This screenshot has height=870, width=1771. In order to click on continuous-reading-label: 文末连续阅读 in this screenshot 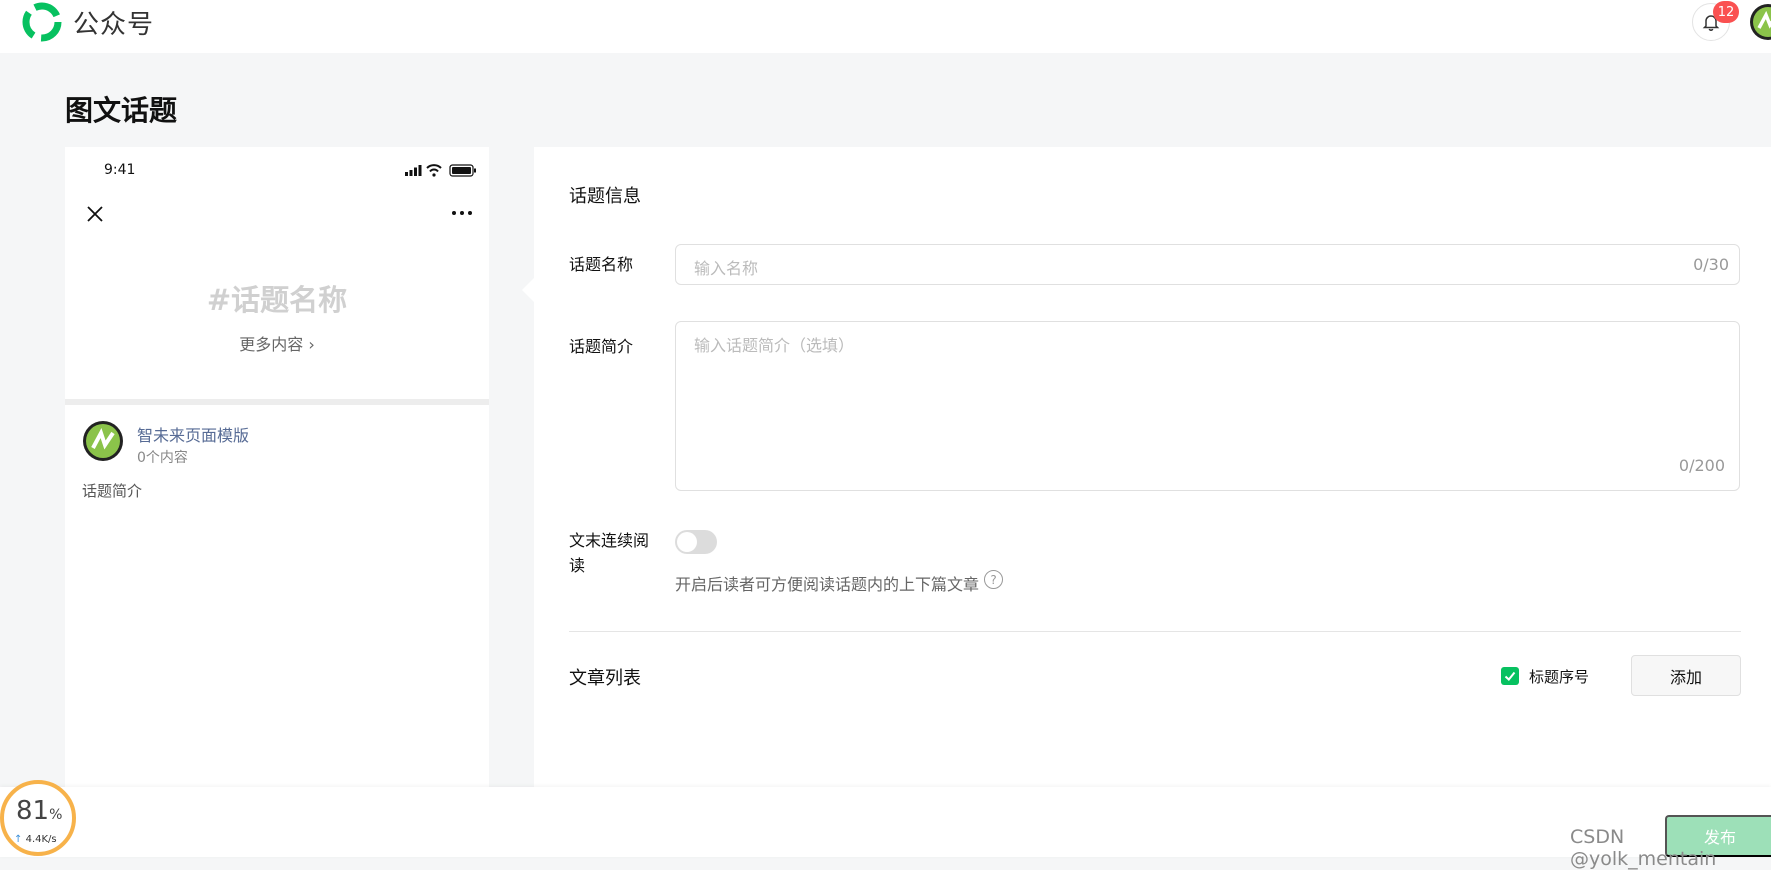, I will do `click(609, 553)`.